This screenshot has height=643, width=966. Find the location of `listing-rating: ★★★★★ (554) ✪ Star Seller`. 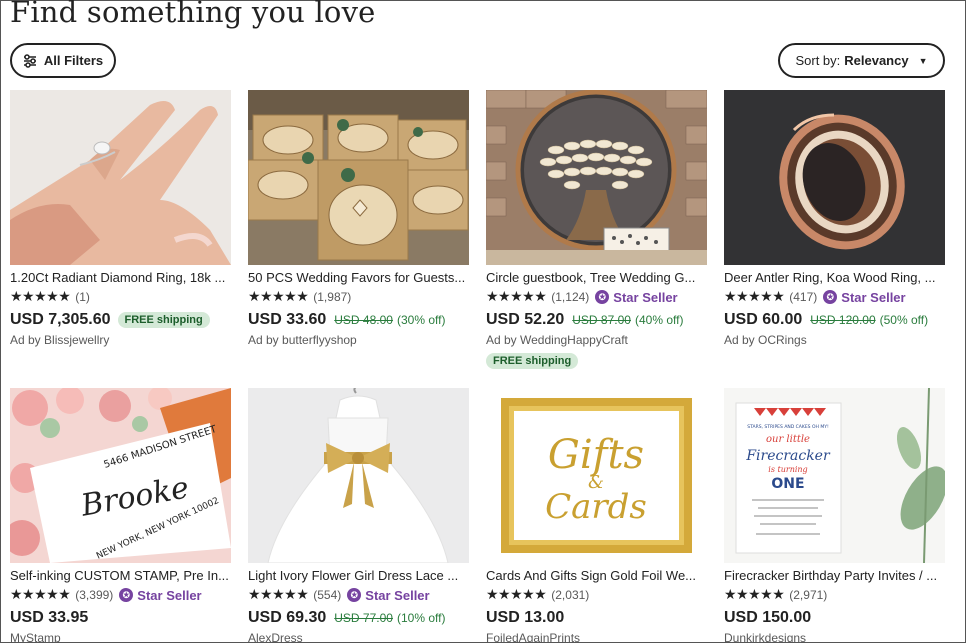

listing-rating: ★★★★★ (554) ✪ Star Seller is located at coordinates (358, 595).